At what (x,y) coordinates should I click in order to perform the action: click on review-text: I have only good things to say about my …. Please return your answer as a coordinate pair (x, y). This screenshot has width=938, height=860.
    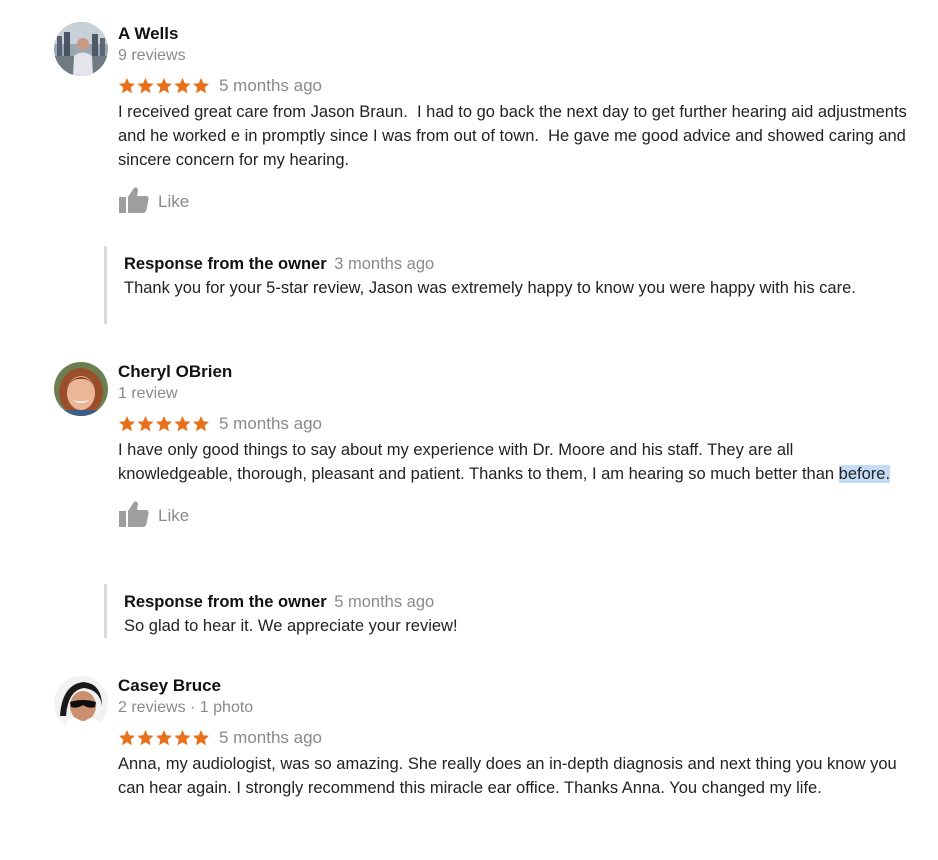
    Looking at the image, I should click on (513, 462).